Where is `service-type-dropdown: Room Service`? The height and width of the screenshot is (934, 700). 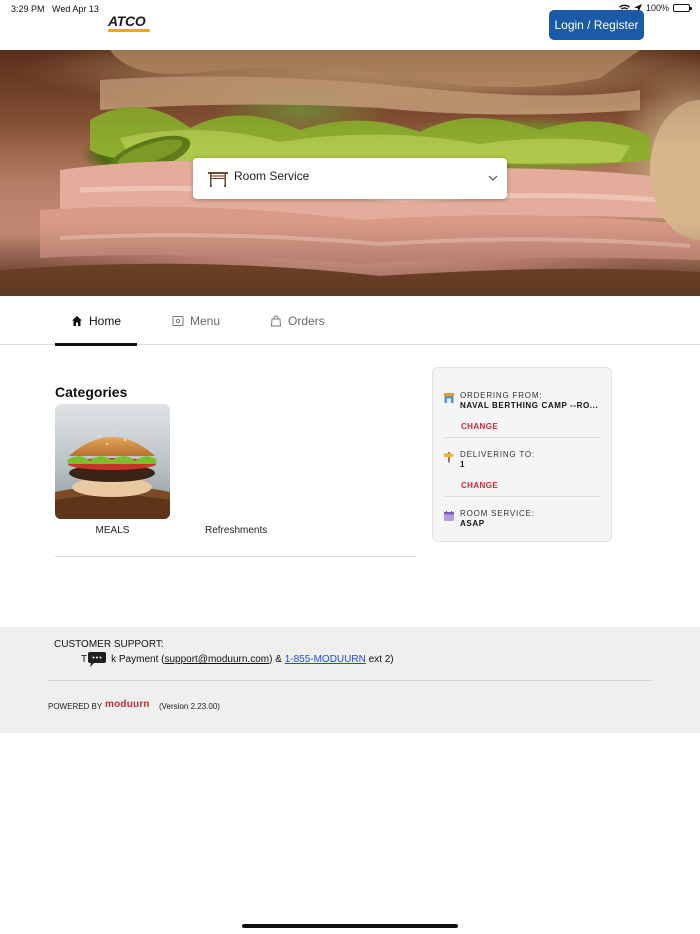 service-type-dropdown: Room Service is located at coordinates (350, 178).